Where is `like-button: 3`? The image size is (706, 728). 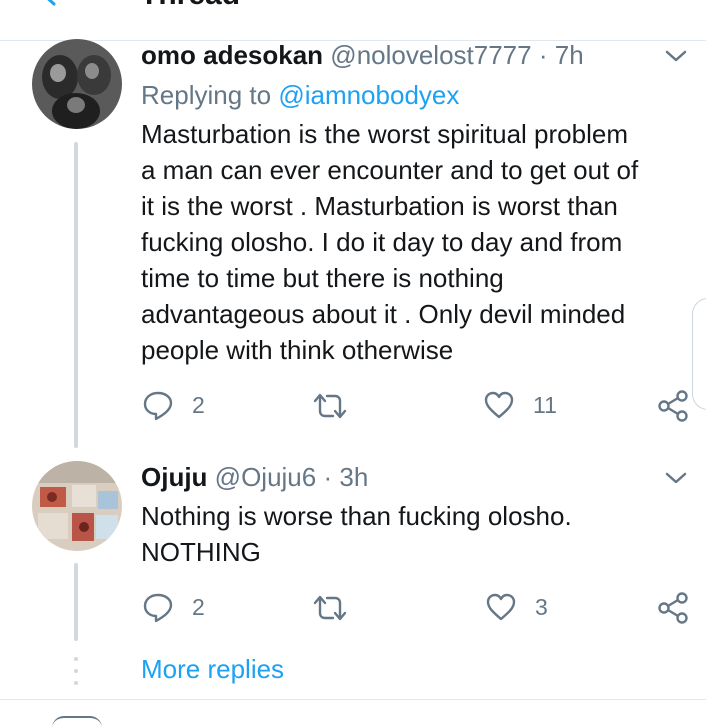
like-button: 3 is located at coordinates (516, 607).